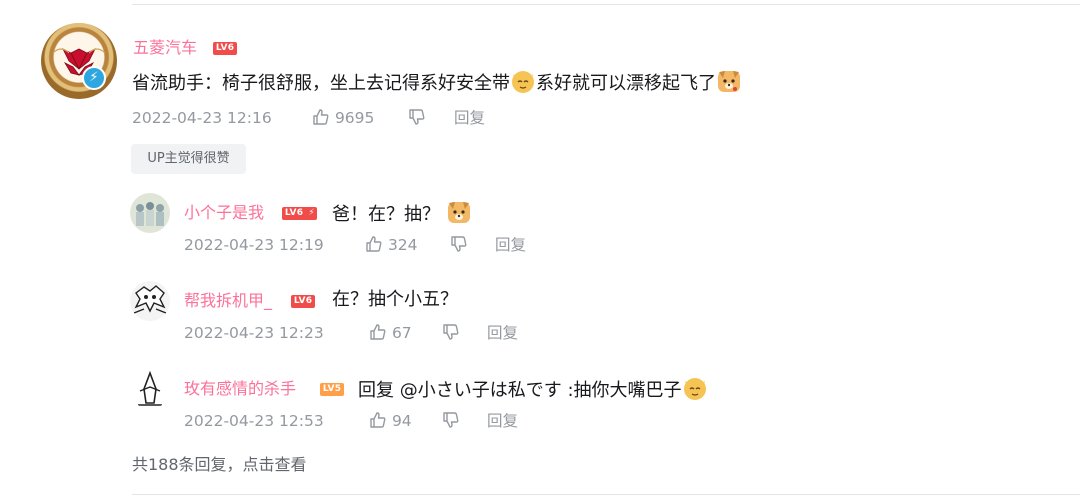 The image size is (1080, 498). What do you see at coordinates (332, 389) in the screenshot?
I see `reply3-level-badge: LV5` at bounding box center [332, 389].